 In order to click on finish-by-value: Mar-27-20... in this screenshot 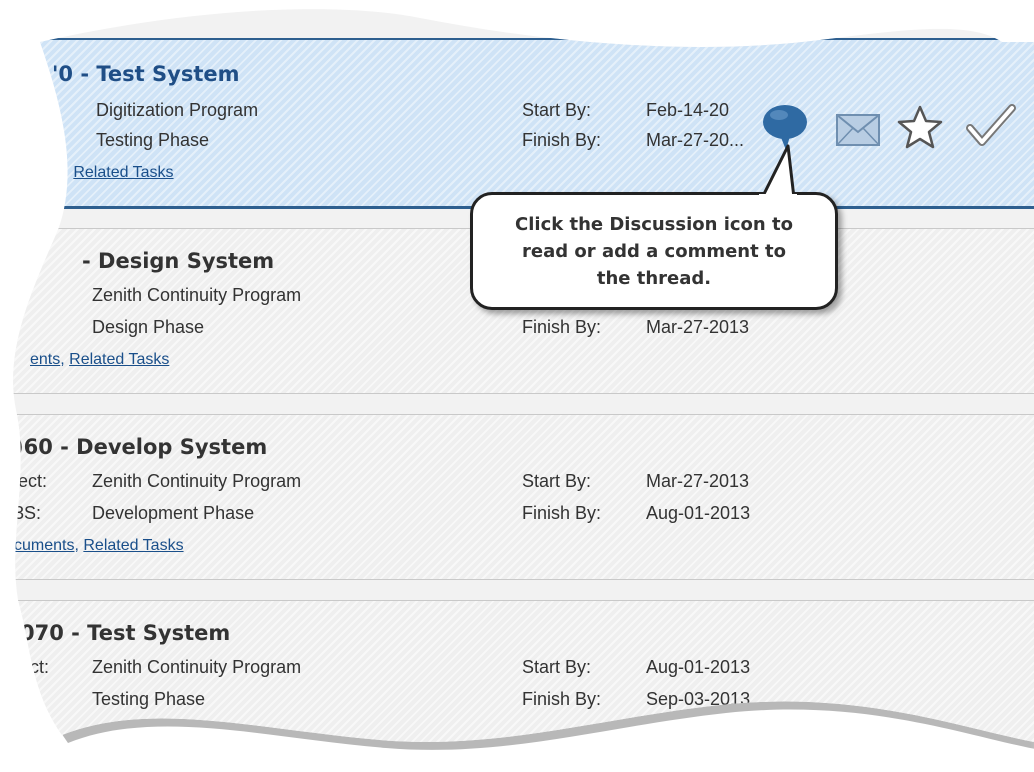, I will do `click(695, 140)`.